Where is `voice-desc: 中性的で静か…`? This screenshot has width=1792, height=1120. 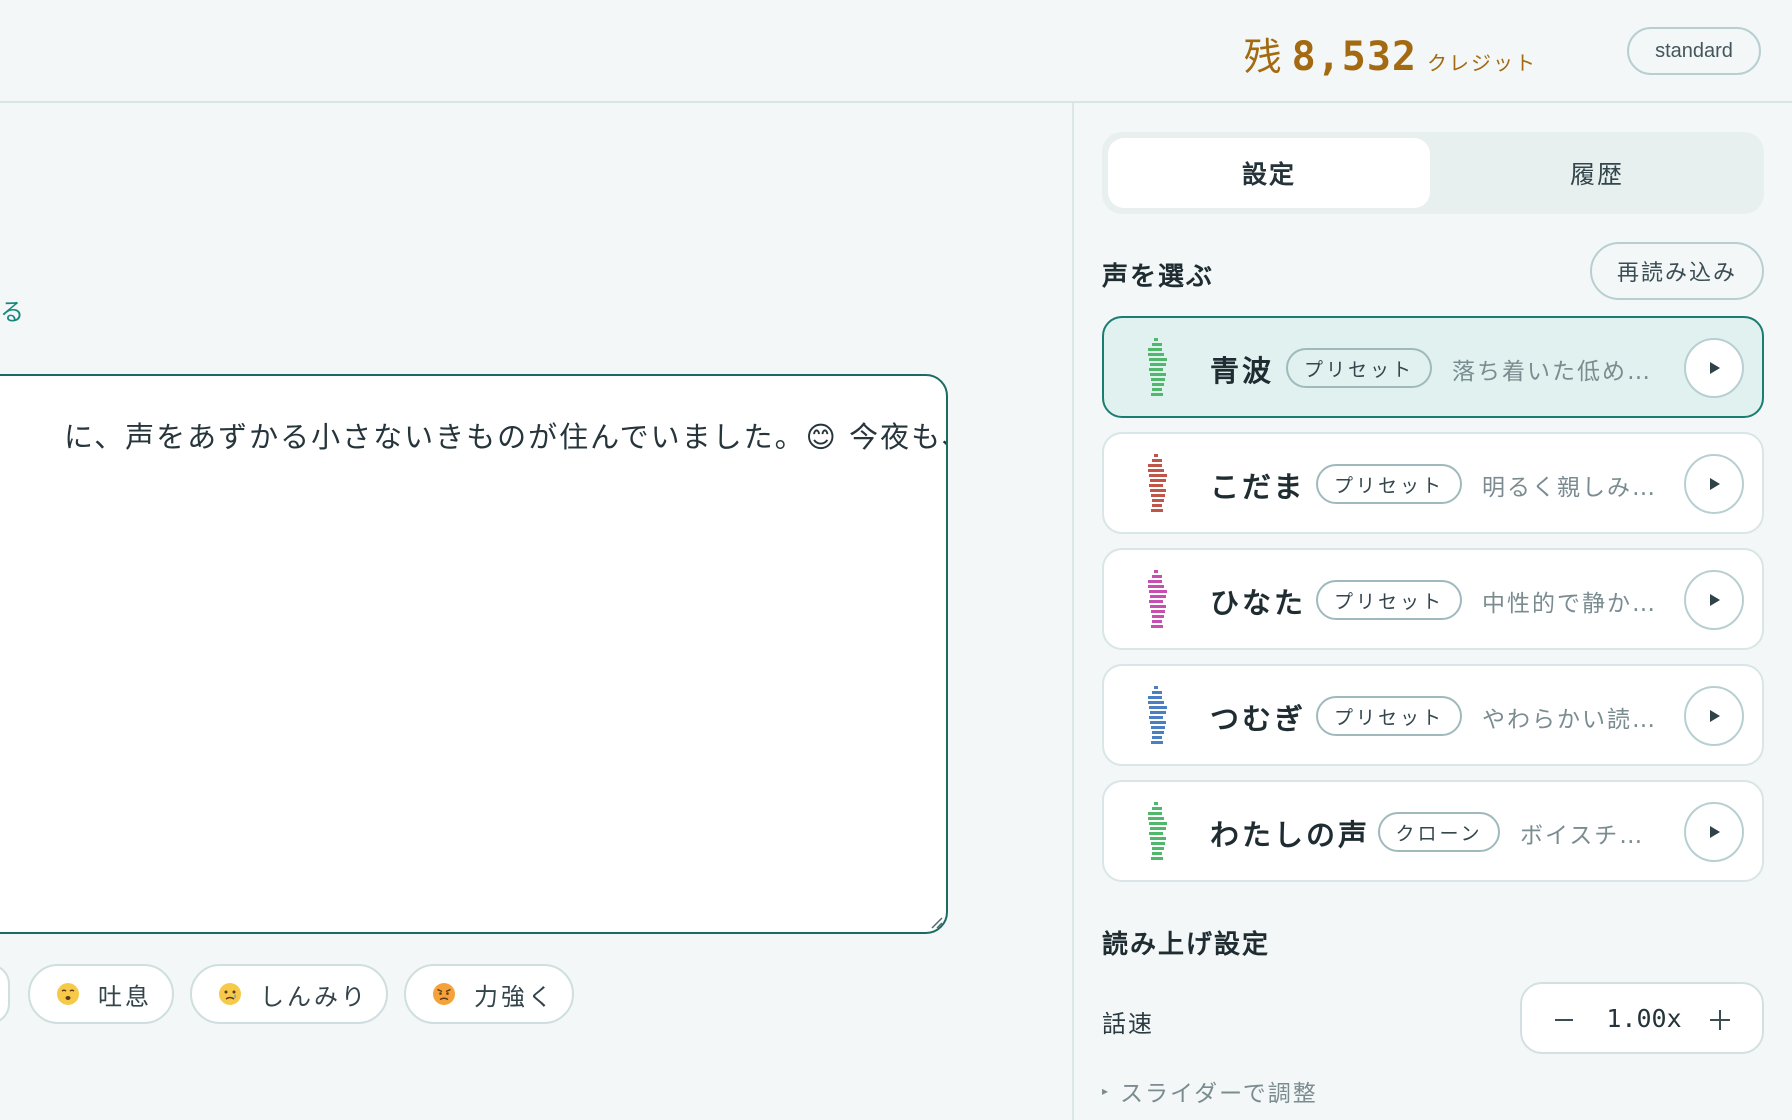
voice-desc: 中性的で静か… is located at coordinates (1569, 604).